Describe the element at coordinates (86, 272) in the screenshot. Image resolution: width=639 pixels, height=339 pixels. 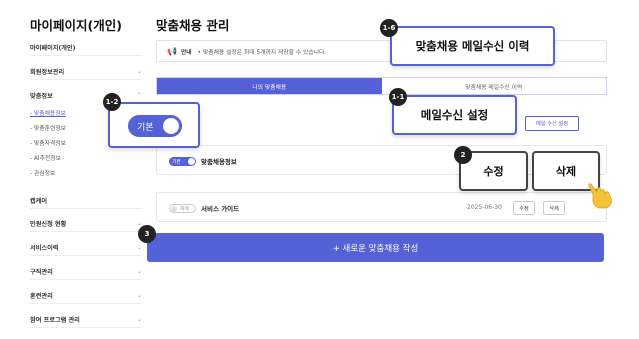
I see `sidebar-item-job-search: 구직관리 ⌄` at that location.